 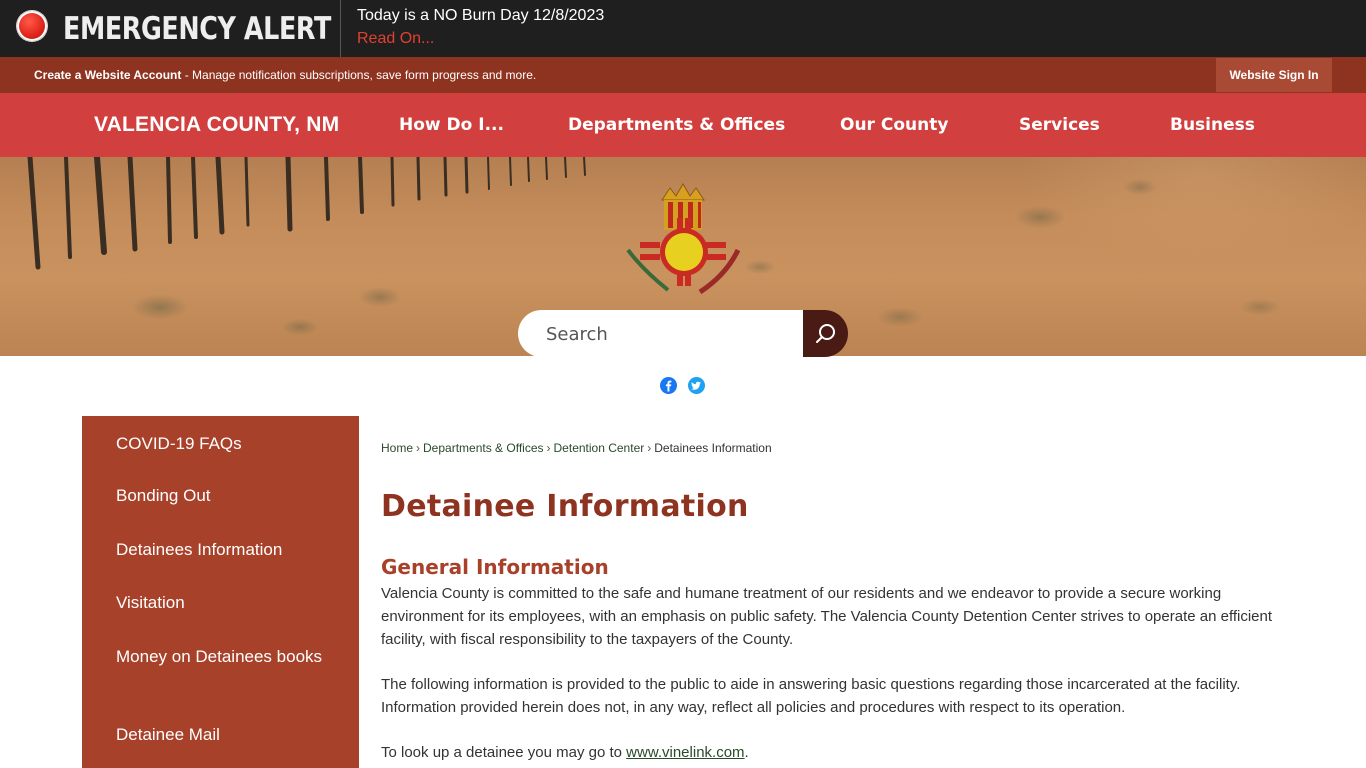 I want to click on nav-our-county: Our County, so click(x=894, y=125).